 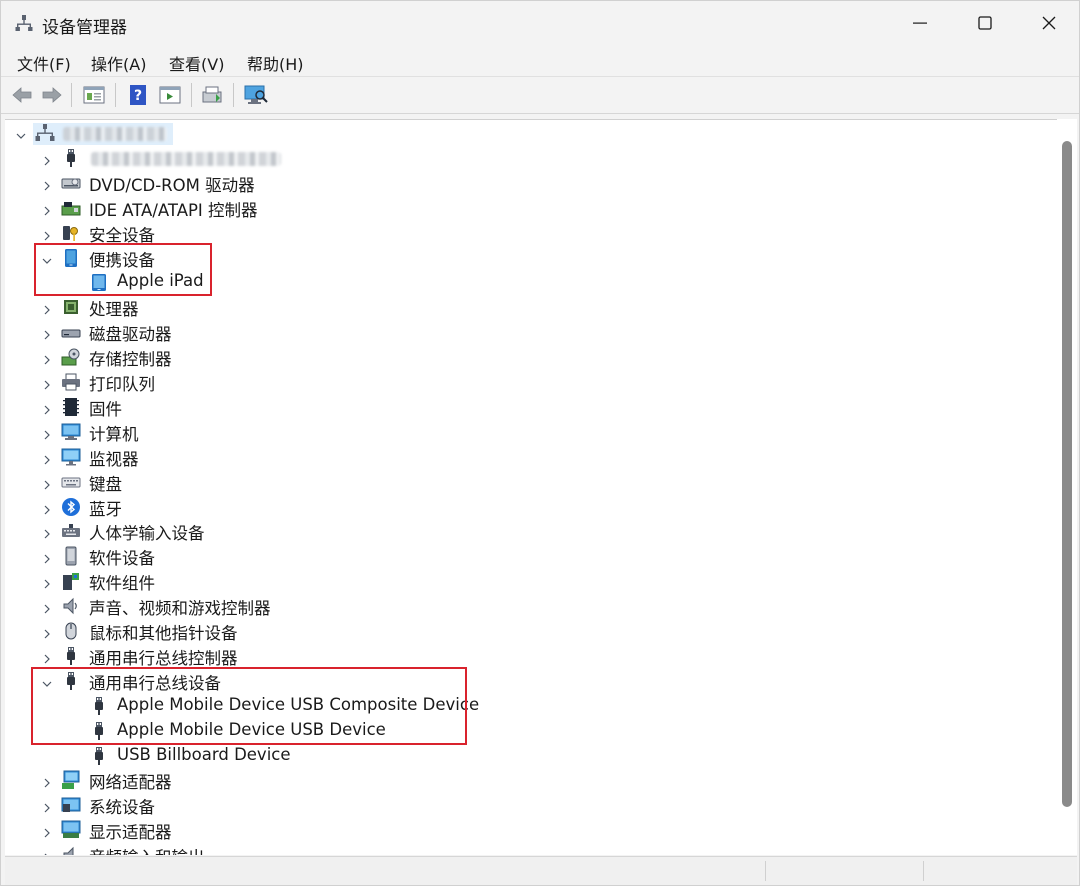 What do you see at coordinates (530, 830) in the screenshot?
I see `tree-category: 显示适配器` at bounding box center [530, 830].